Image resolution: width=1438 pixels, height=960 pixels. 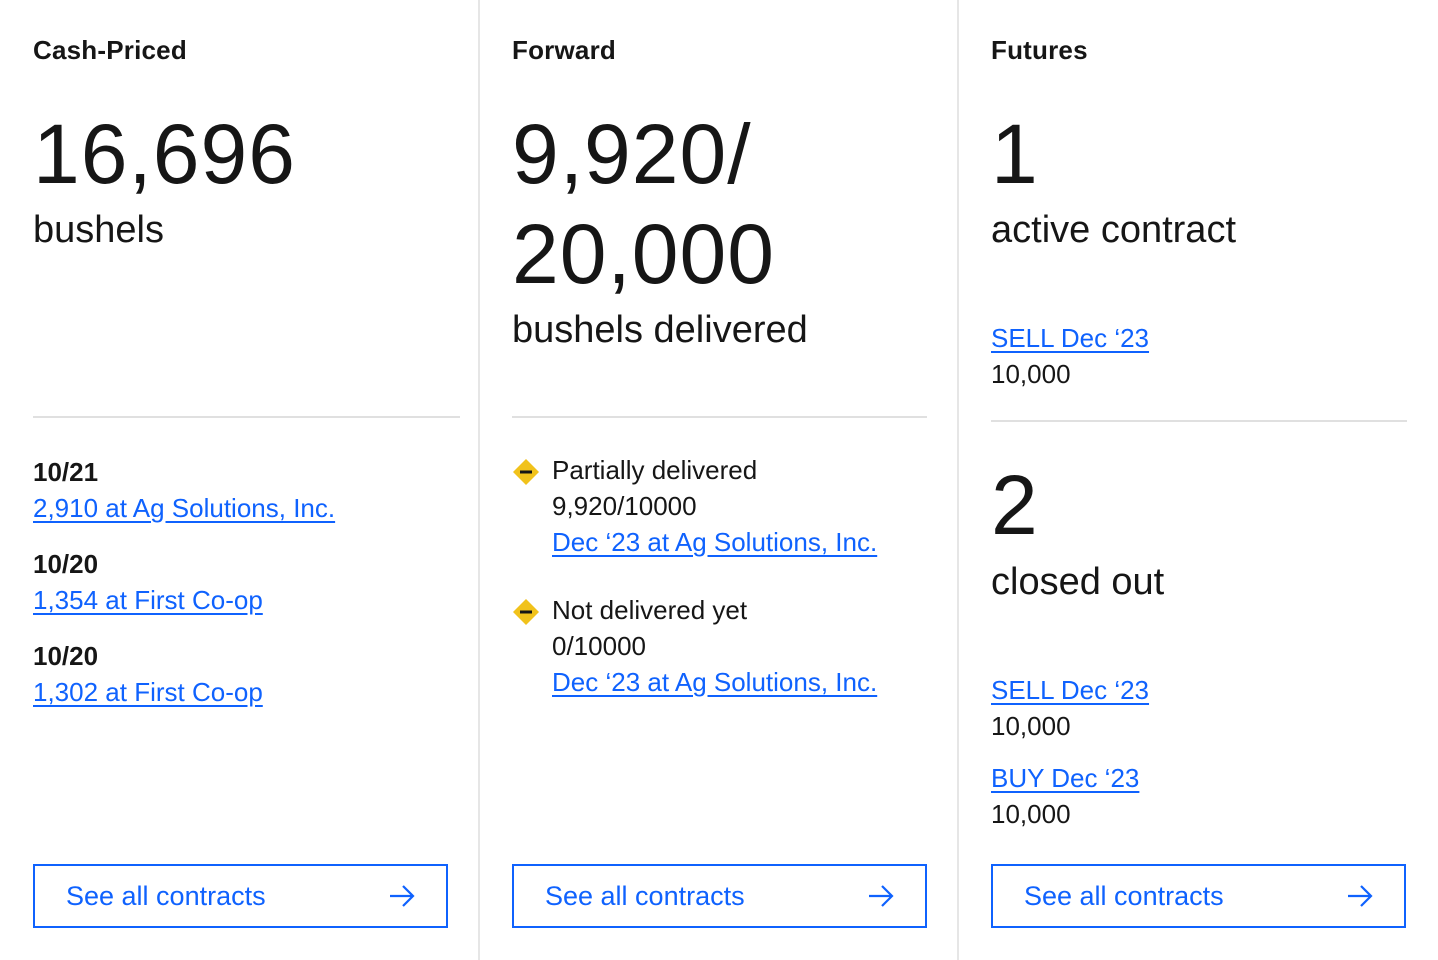 I want to click on panel-title: Forward, so click(x=564, y=50).